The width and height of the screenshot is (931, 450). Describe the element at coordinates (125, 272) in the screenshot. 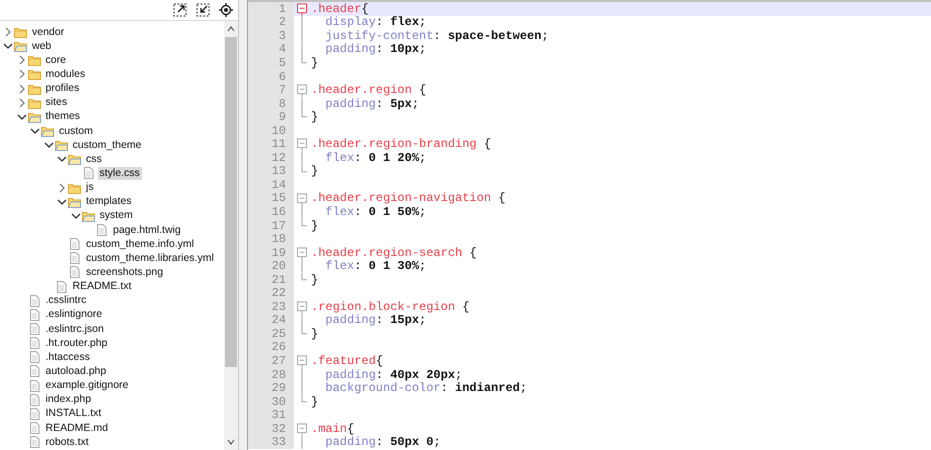

I see `tree-item: screenshots.png` at that location.